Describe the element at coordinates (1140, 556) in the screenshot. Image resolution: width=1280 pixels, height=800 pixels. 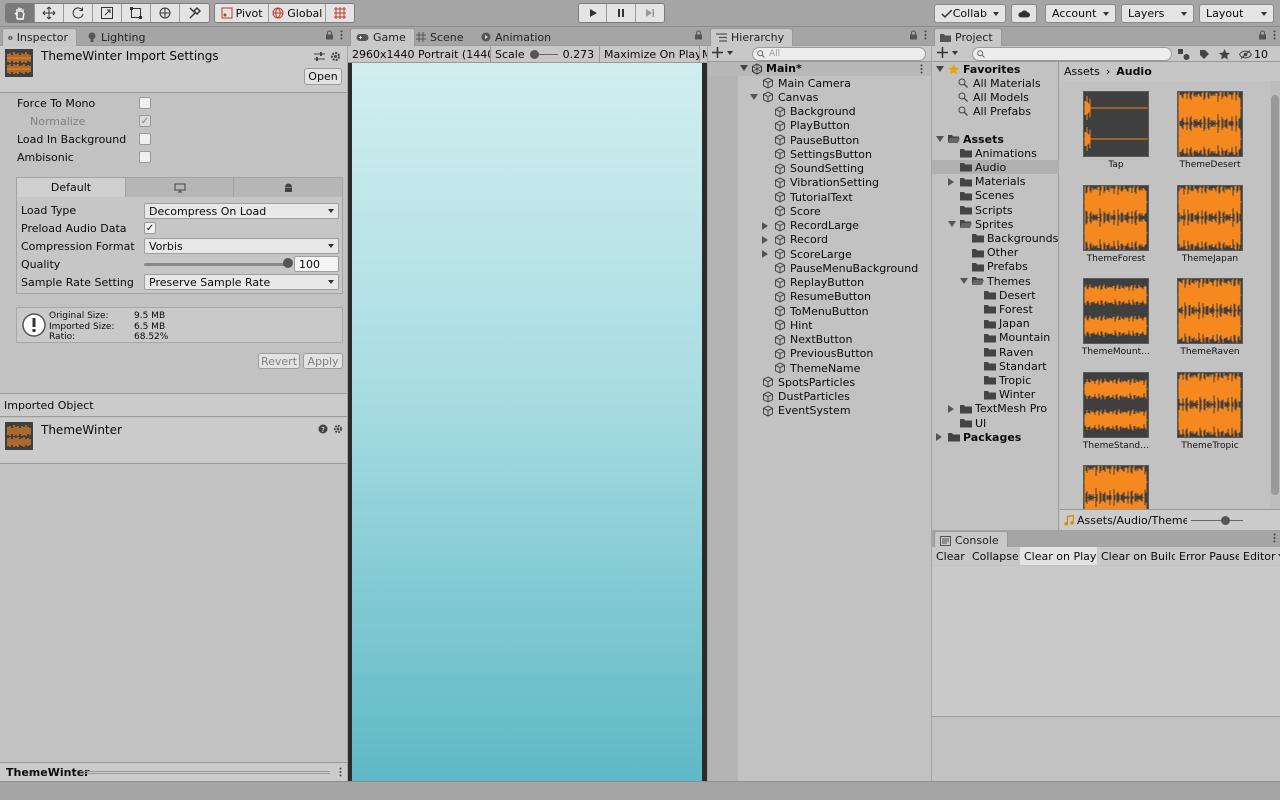
I see `console-clear-on-build-toggle: Clear on Build` at that location.